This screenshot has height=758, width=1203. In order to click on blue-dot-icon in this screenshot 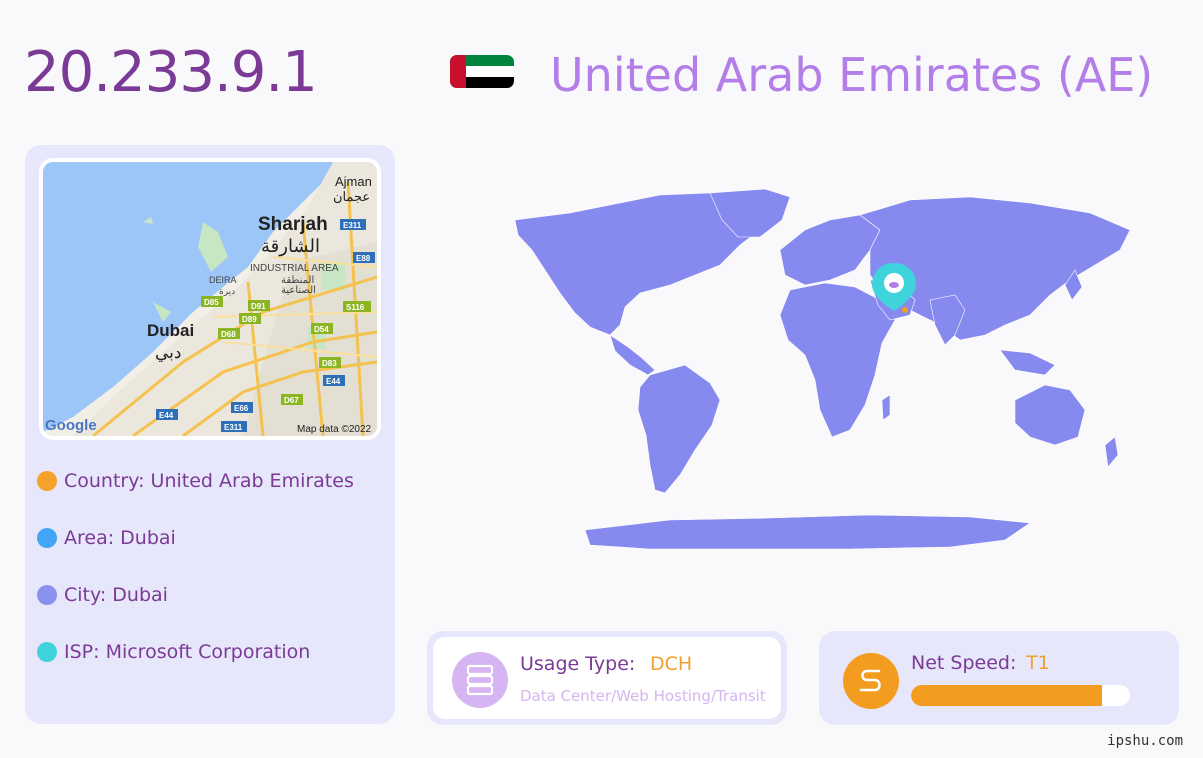, I will do `click(47, 538)`.